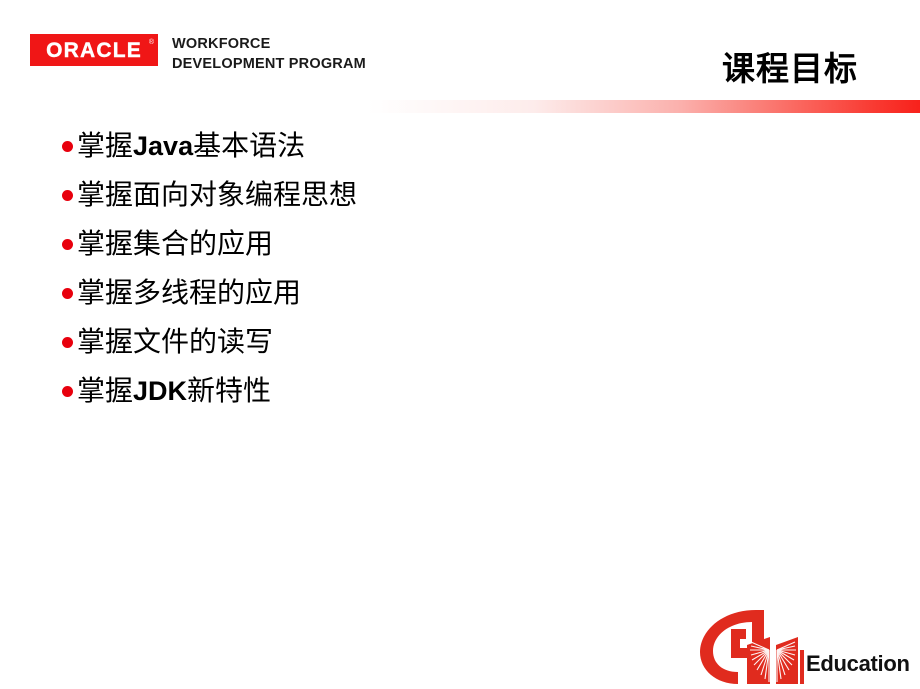  I want to click on oracle-logo-badge: ORACLE ®, so click(94, 50).